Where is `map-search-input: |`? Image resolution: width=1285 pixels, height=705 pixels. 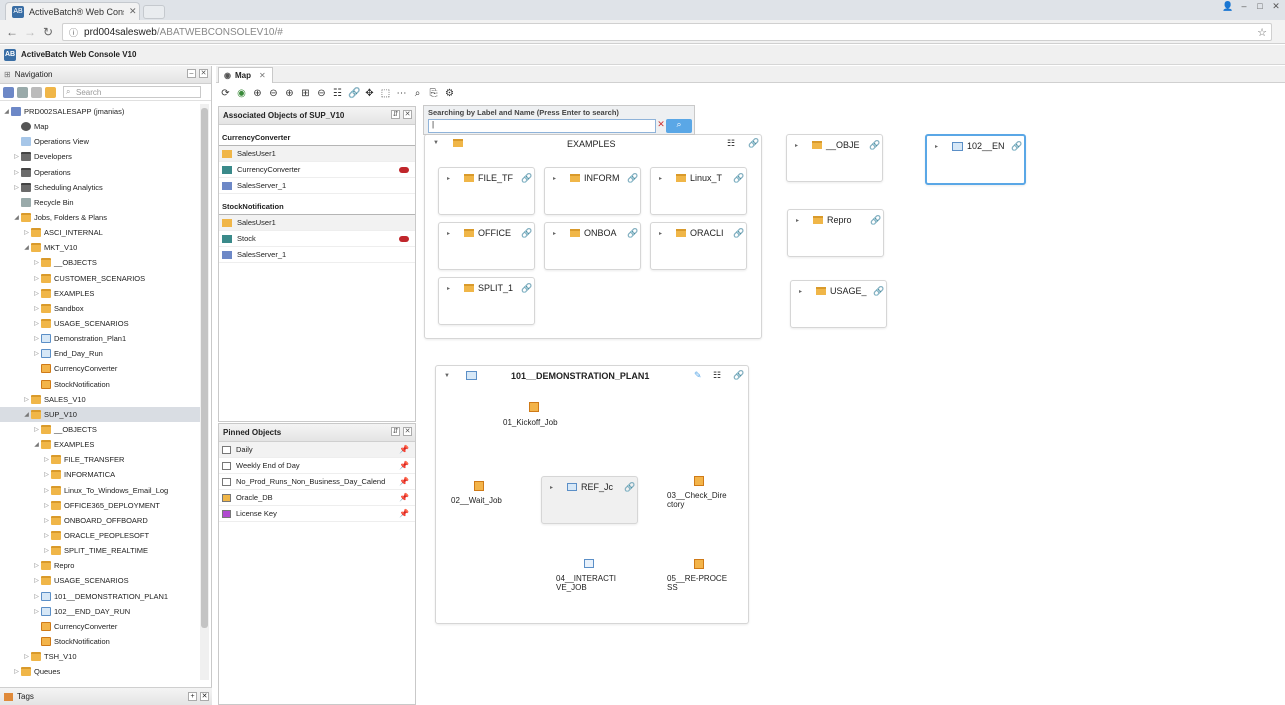
map-search-input: | is located at coordinates (542, 126).